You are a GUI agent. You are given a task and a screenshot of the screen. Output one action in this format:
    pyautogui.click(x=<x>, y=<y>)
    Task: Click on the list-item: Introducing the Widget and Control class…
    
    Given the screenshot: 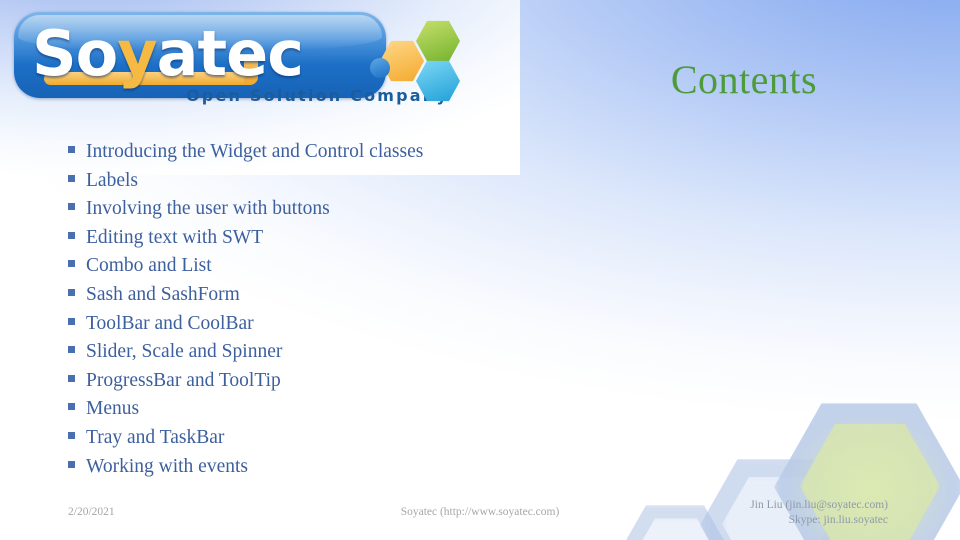 What is the action you would take?
    pyautogui.click(x=245, y=155)
    